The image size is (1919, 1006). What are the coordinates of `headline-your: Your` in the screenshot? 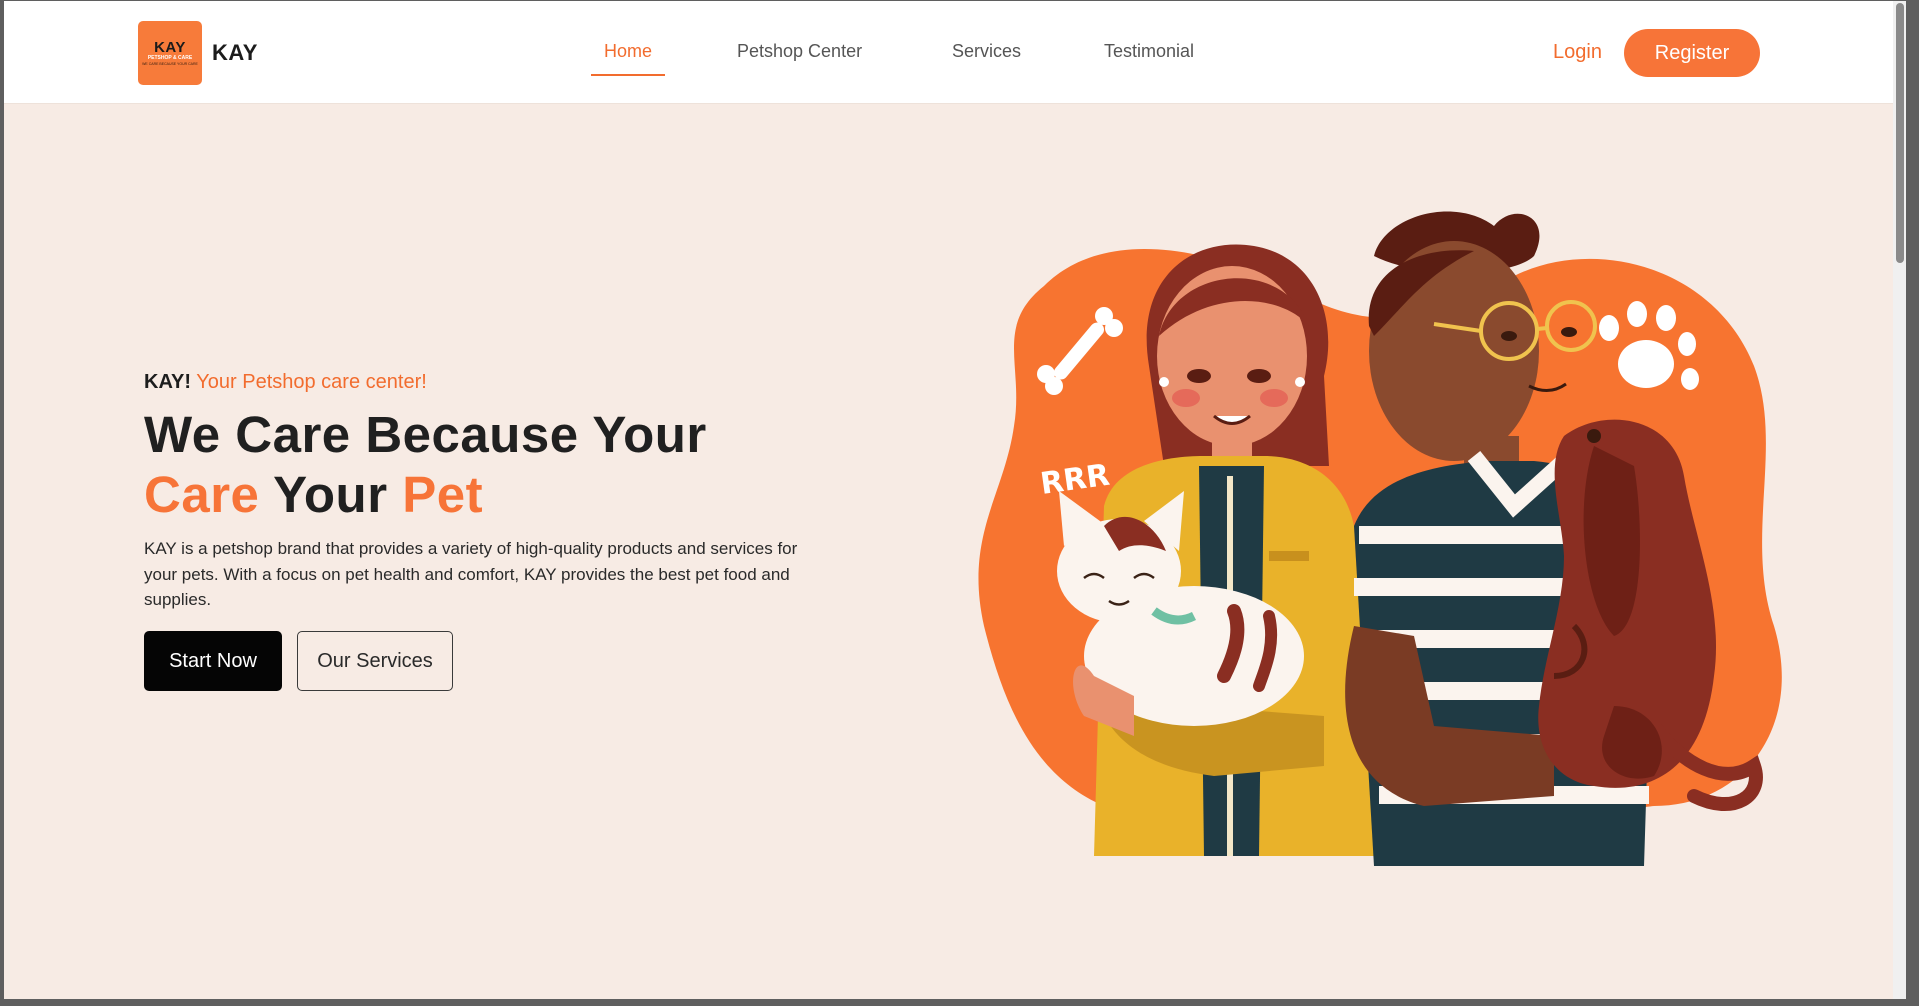 It's located at (330, 494).